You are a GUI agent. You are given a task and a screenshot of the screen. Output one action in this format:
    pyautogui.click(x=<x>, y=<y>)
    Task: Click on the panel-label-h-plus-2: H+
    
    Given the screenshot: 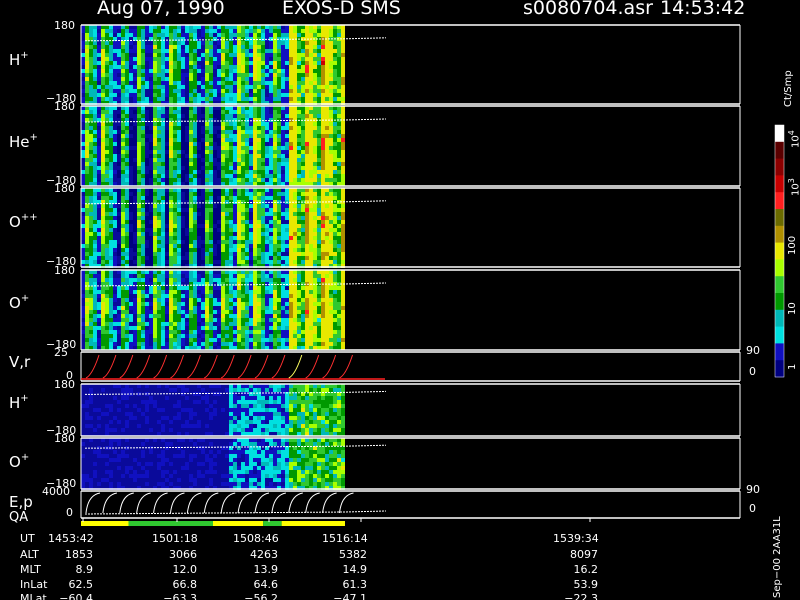 What is the action you would take?
    pyautogui.click(x=19, y=402)
    